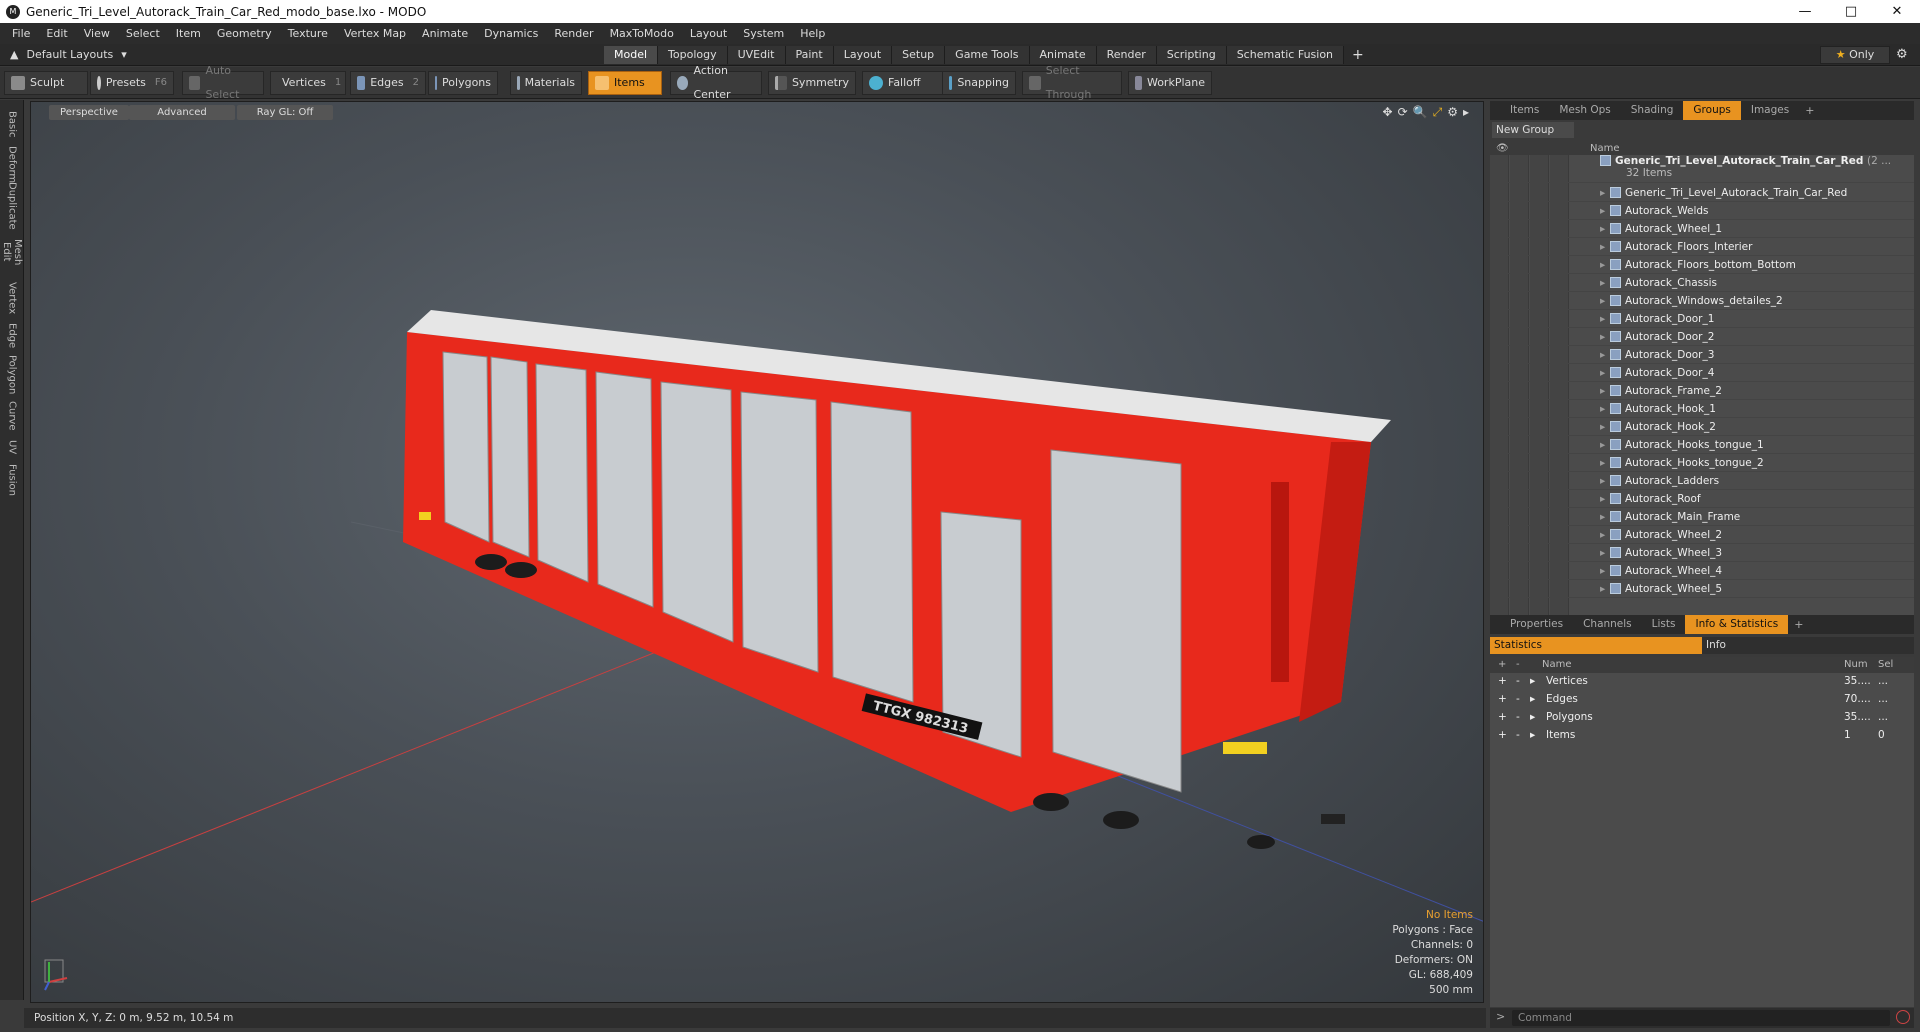 The image size is (1920, 1032). I want to click on add-properties-tab-icon: +, so click(1798, 624).